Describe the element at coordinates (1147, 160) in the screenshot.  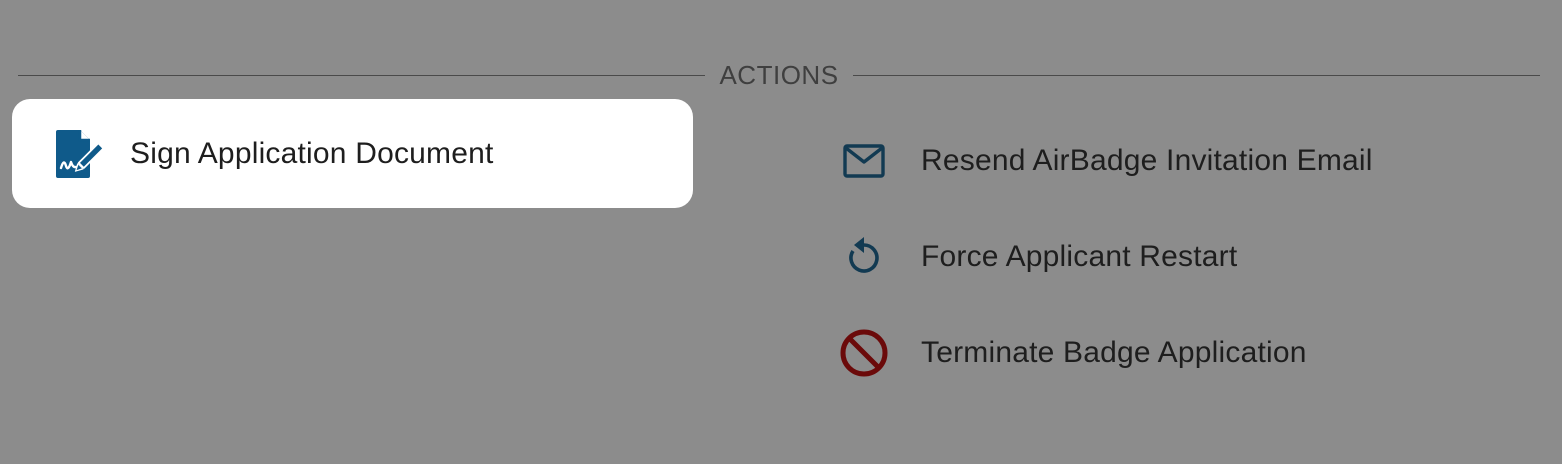
I see `resend-invitation-email-label: Resend AirBadge Invitation Email` at that location.